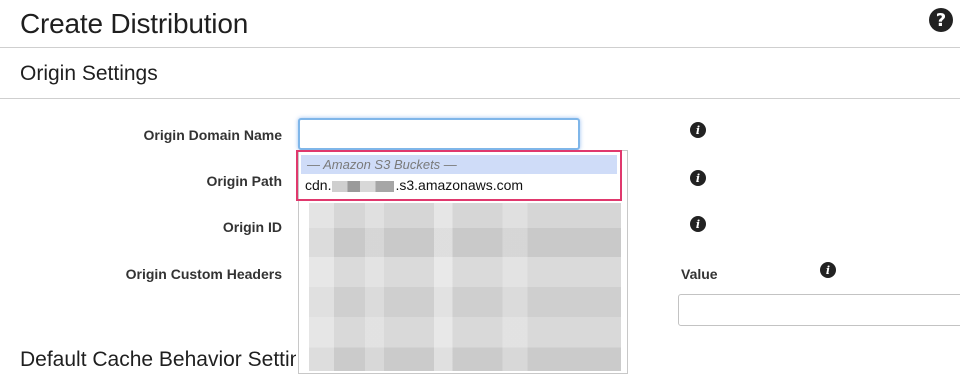 This screenshot has height=377, width=960. What do you see at coordinates (439, 134) in the screenshot?
I see `origin-domain-name-input` at bounding box center [439, 134].